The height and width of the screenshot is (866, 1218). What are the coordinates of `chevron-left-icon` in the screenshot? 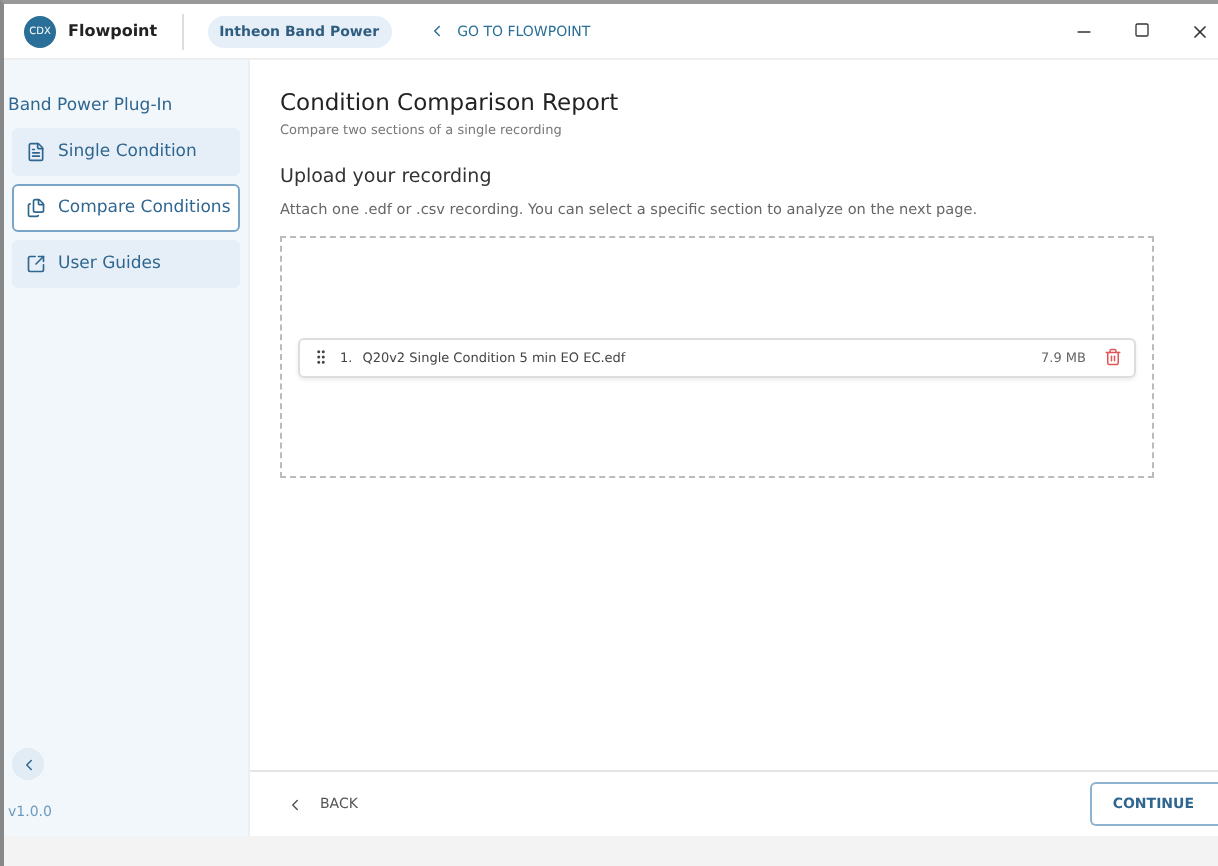 It's located at (295, 804).